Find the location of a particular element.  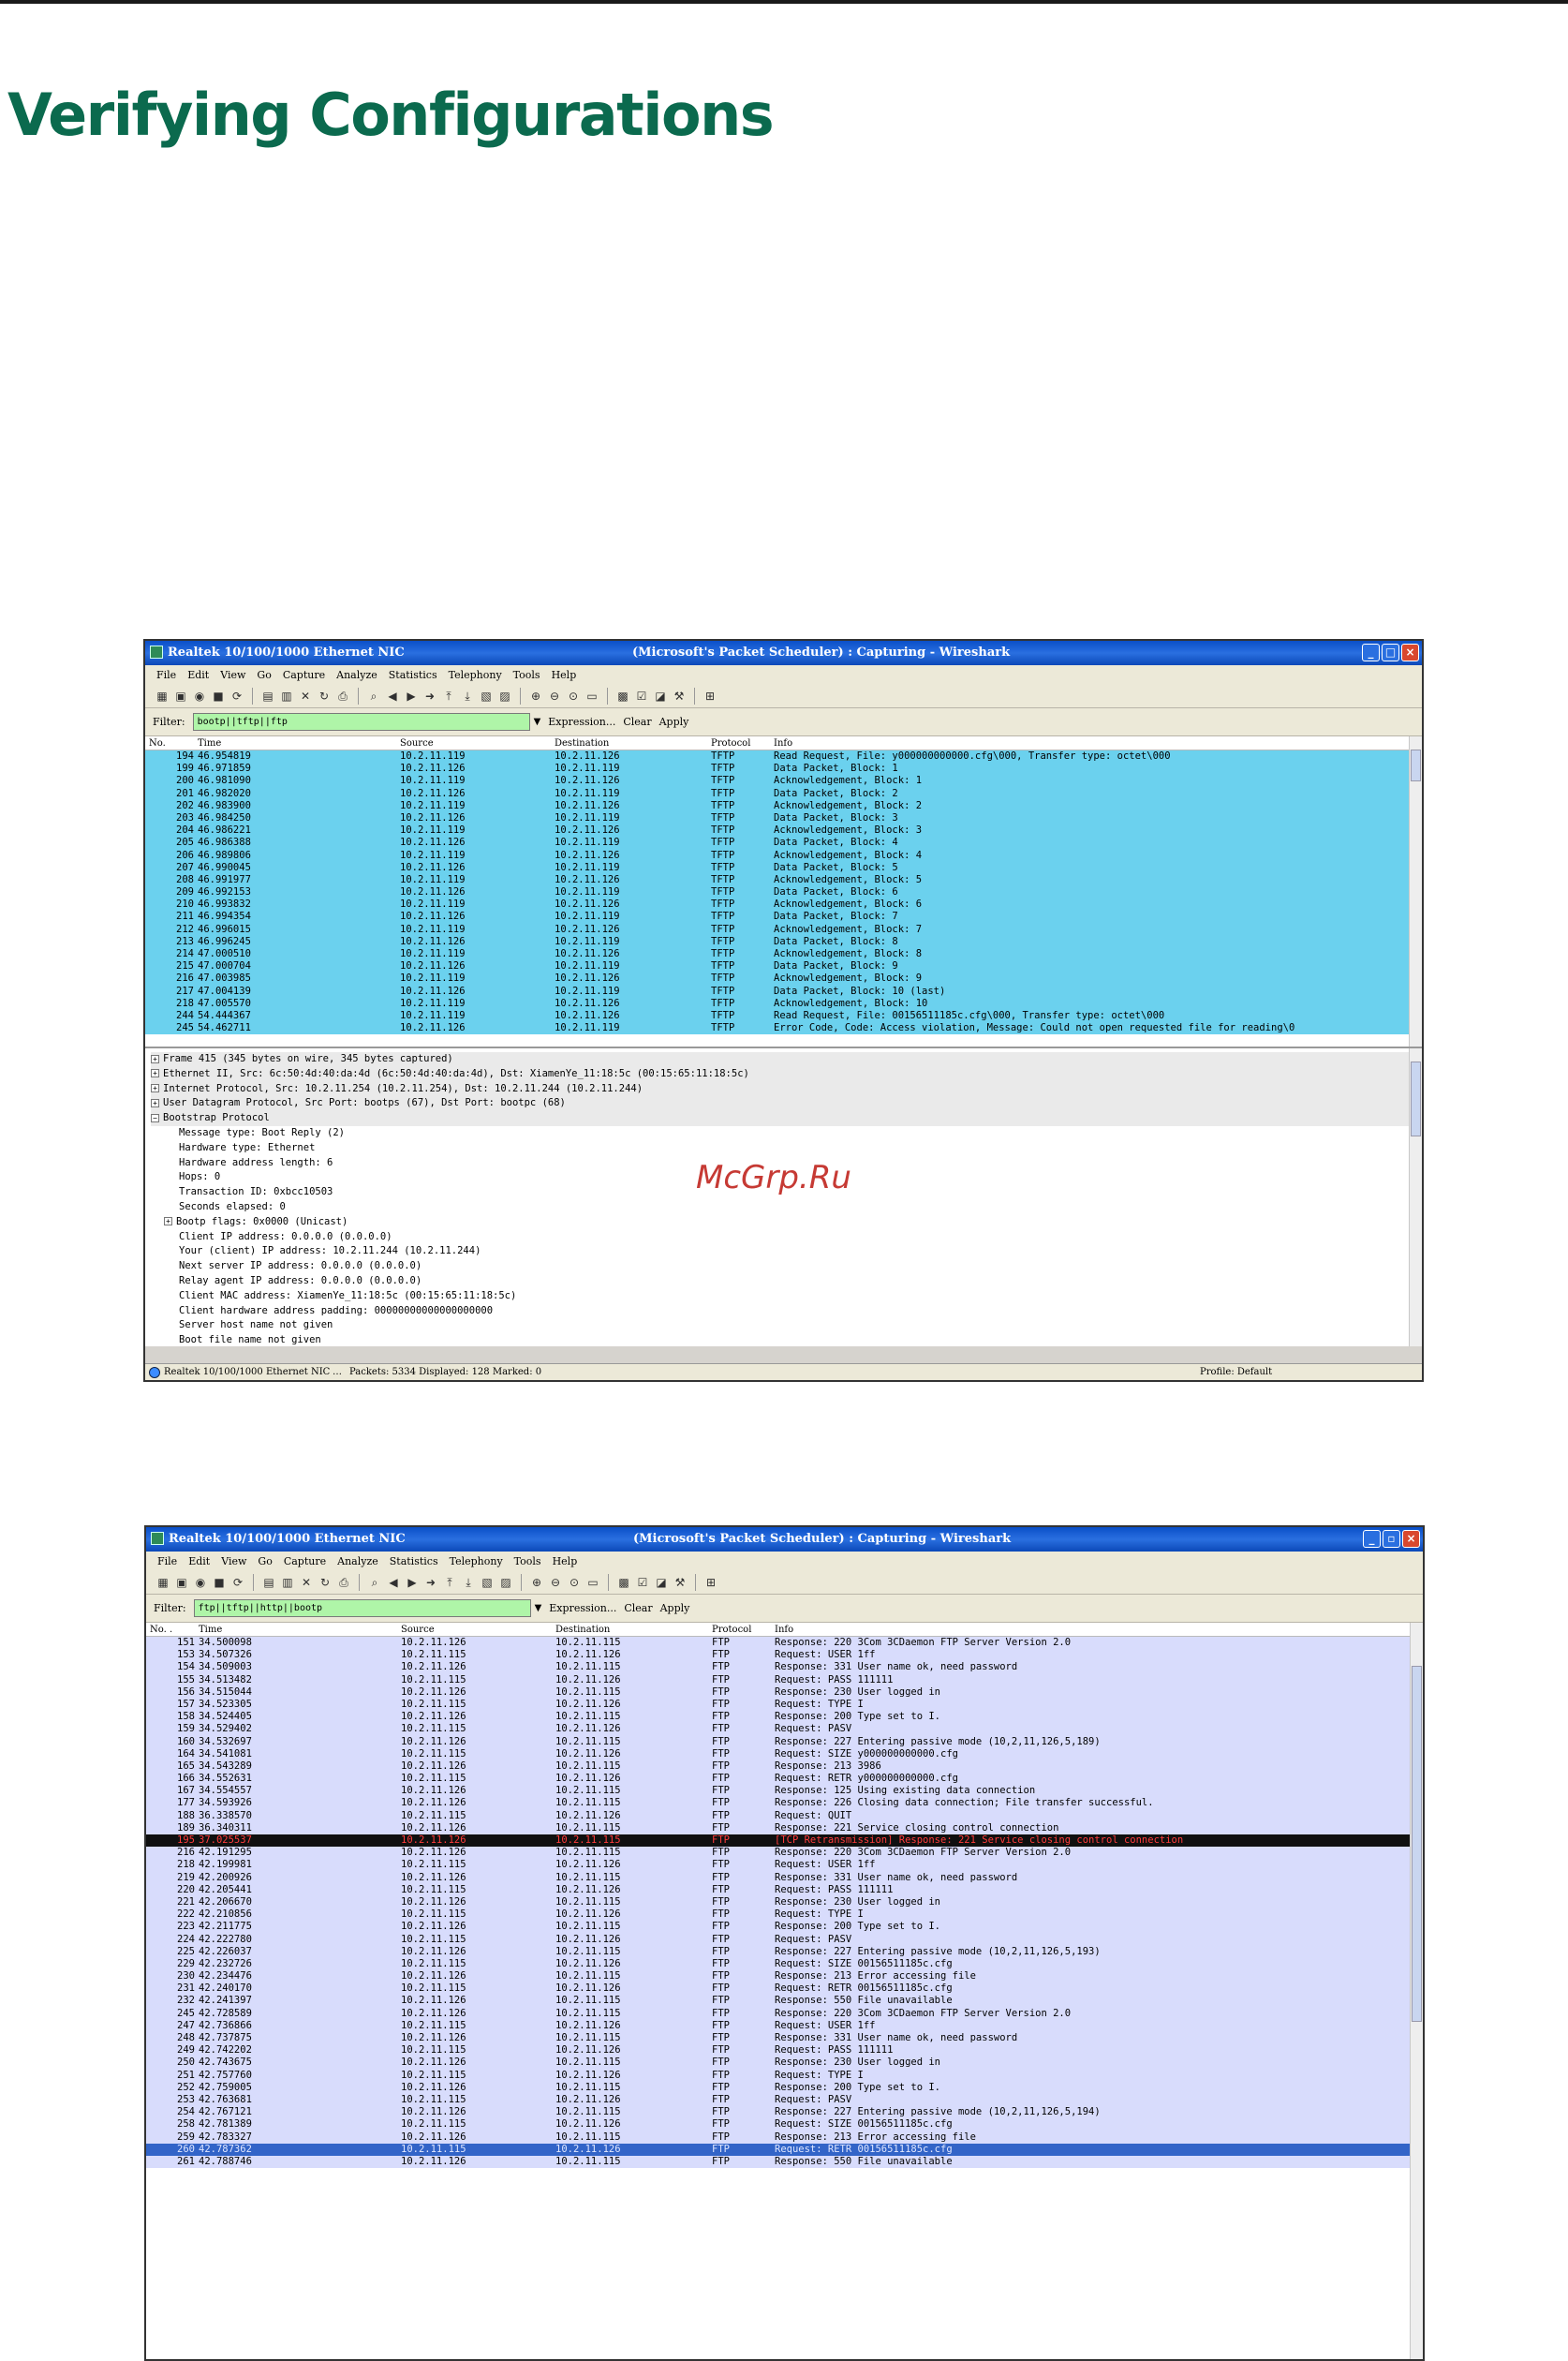

menu-edit: Edit is located at coordinates (198, 675).